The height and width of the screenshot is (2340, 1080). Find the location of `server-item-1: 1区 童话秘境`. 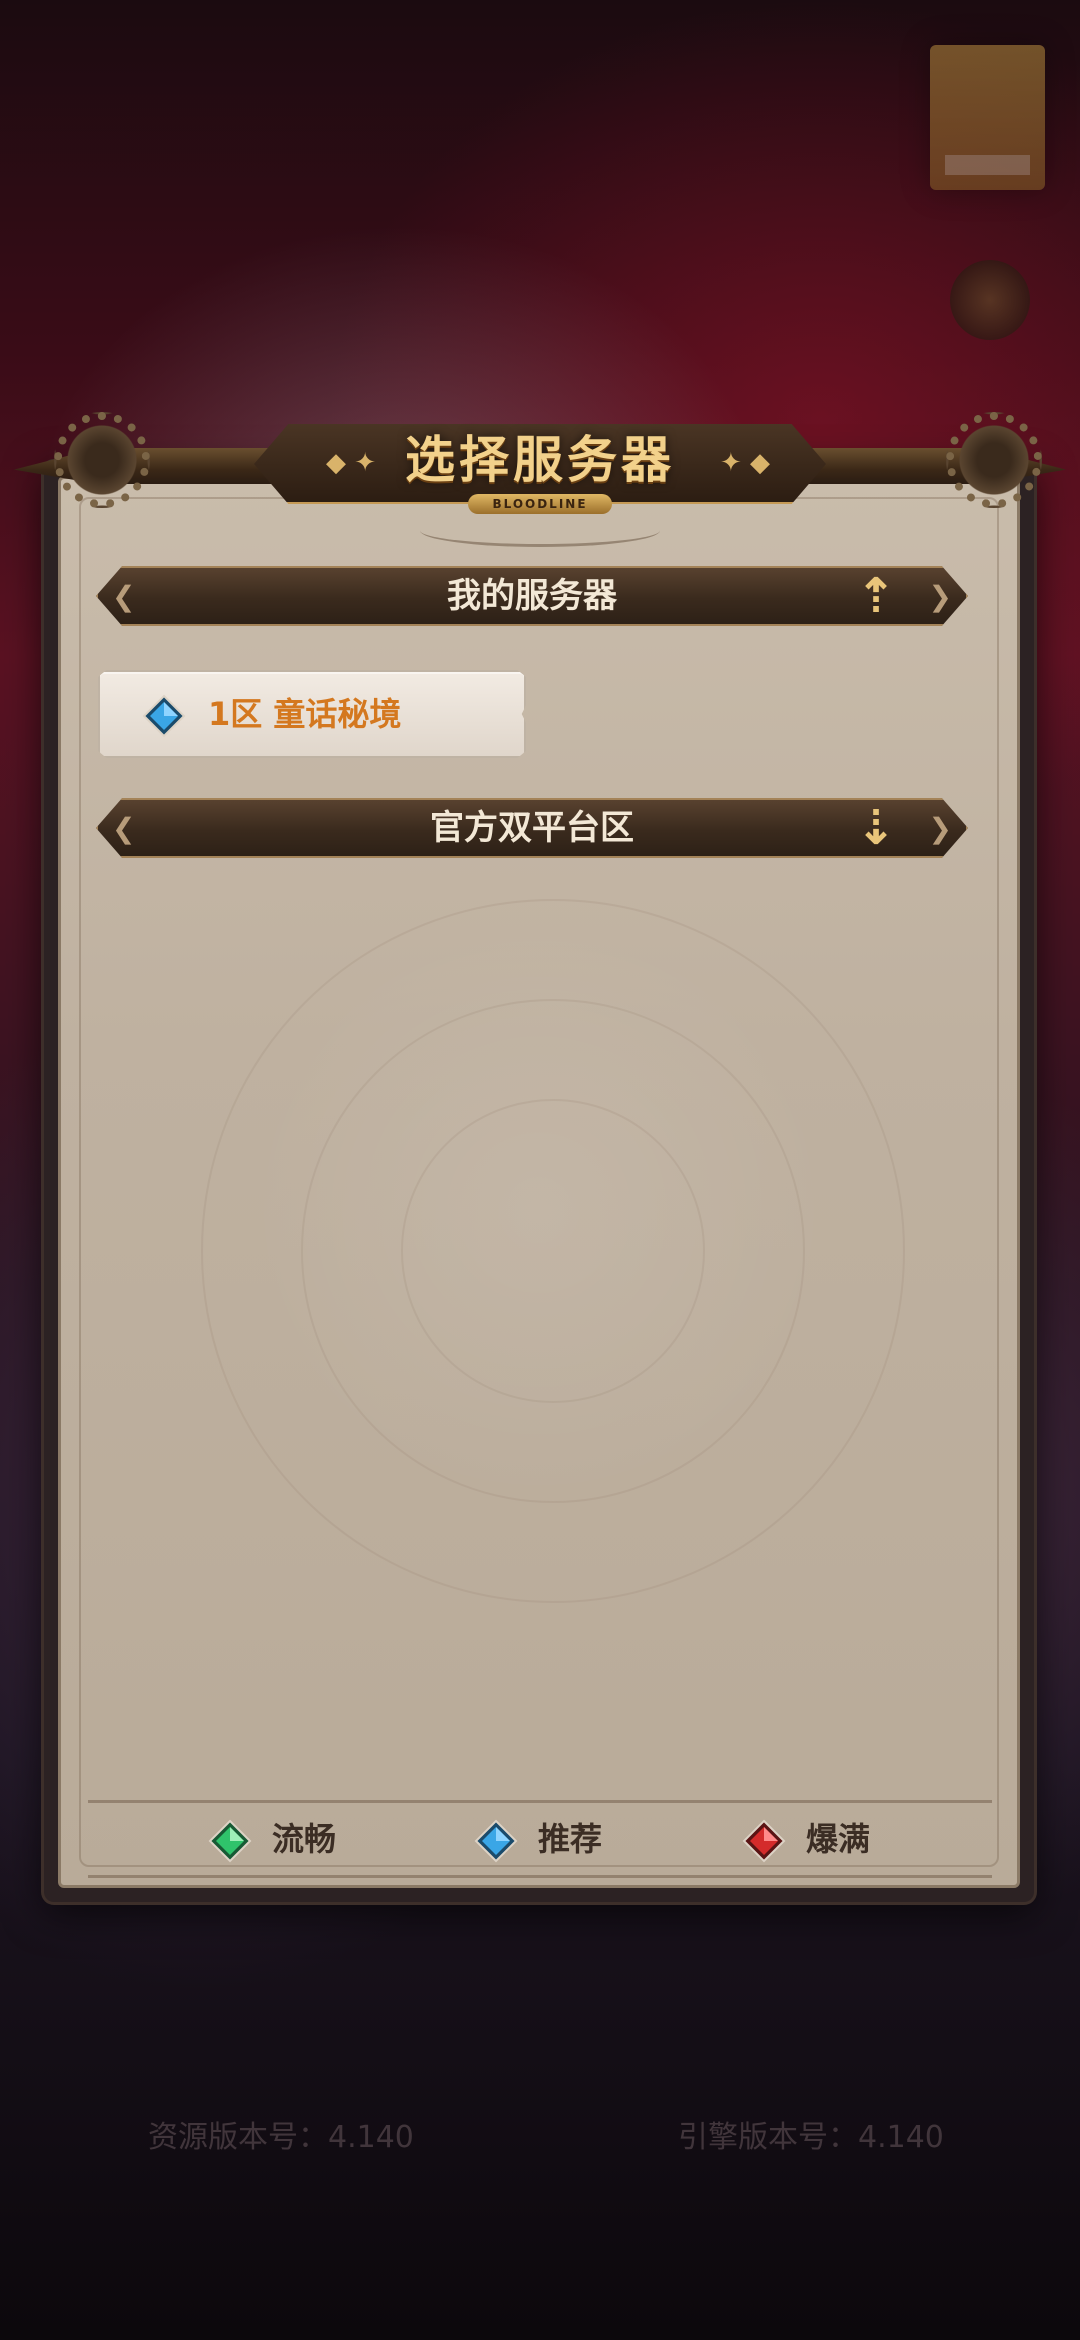

server-item-1: 1区 童话秘境 is located at coordinates (312, 714).